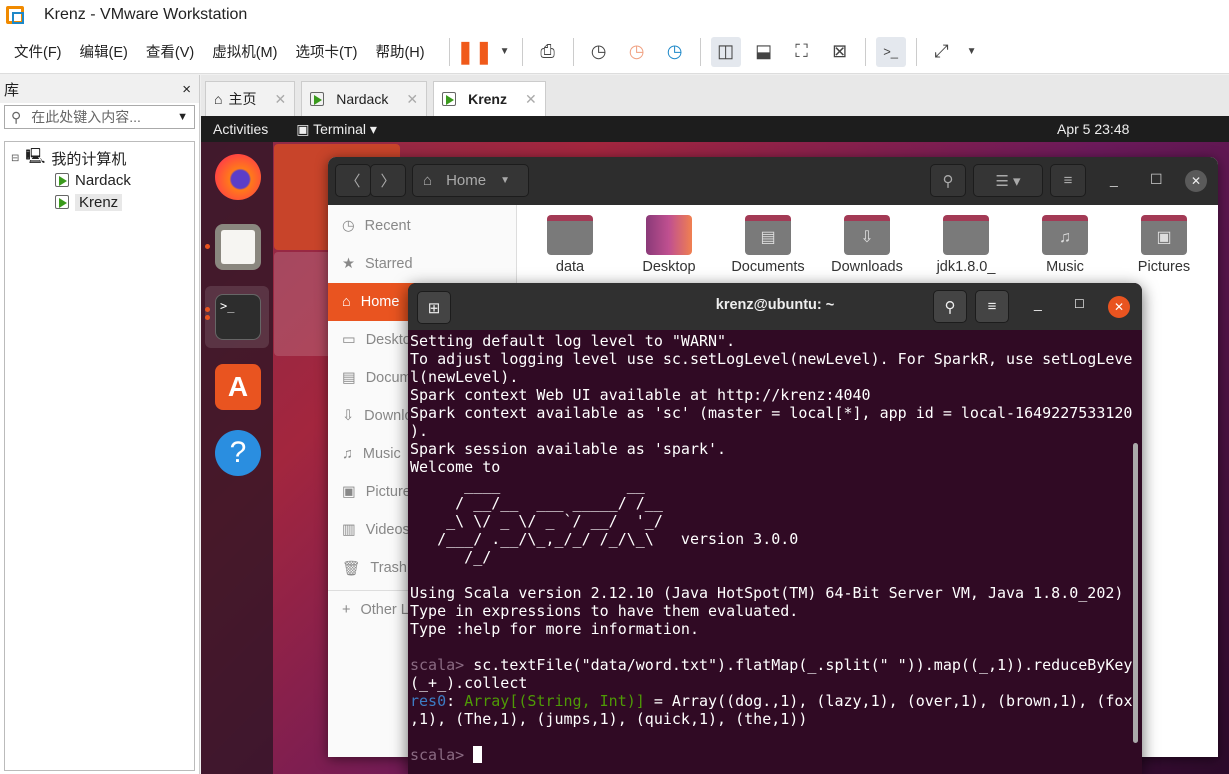 Image resolution: width=1229 pixels, height=774 pixels. What do you see at coordinates (637, 52) in the screenshot?
I see `revert-snapshot-icon: ◷` at bounding box center [637, 52].